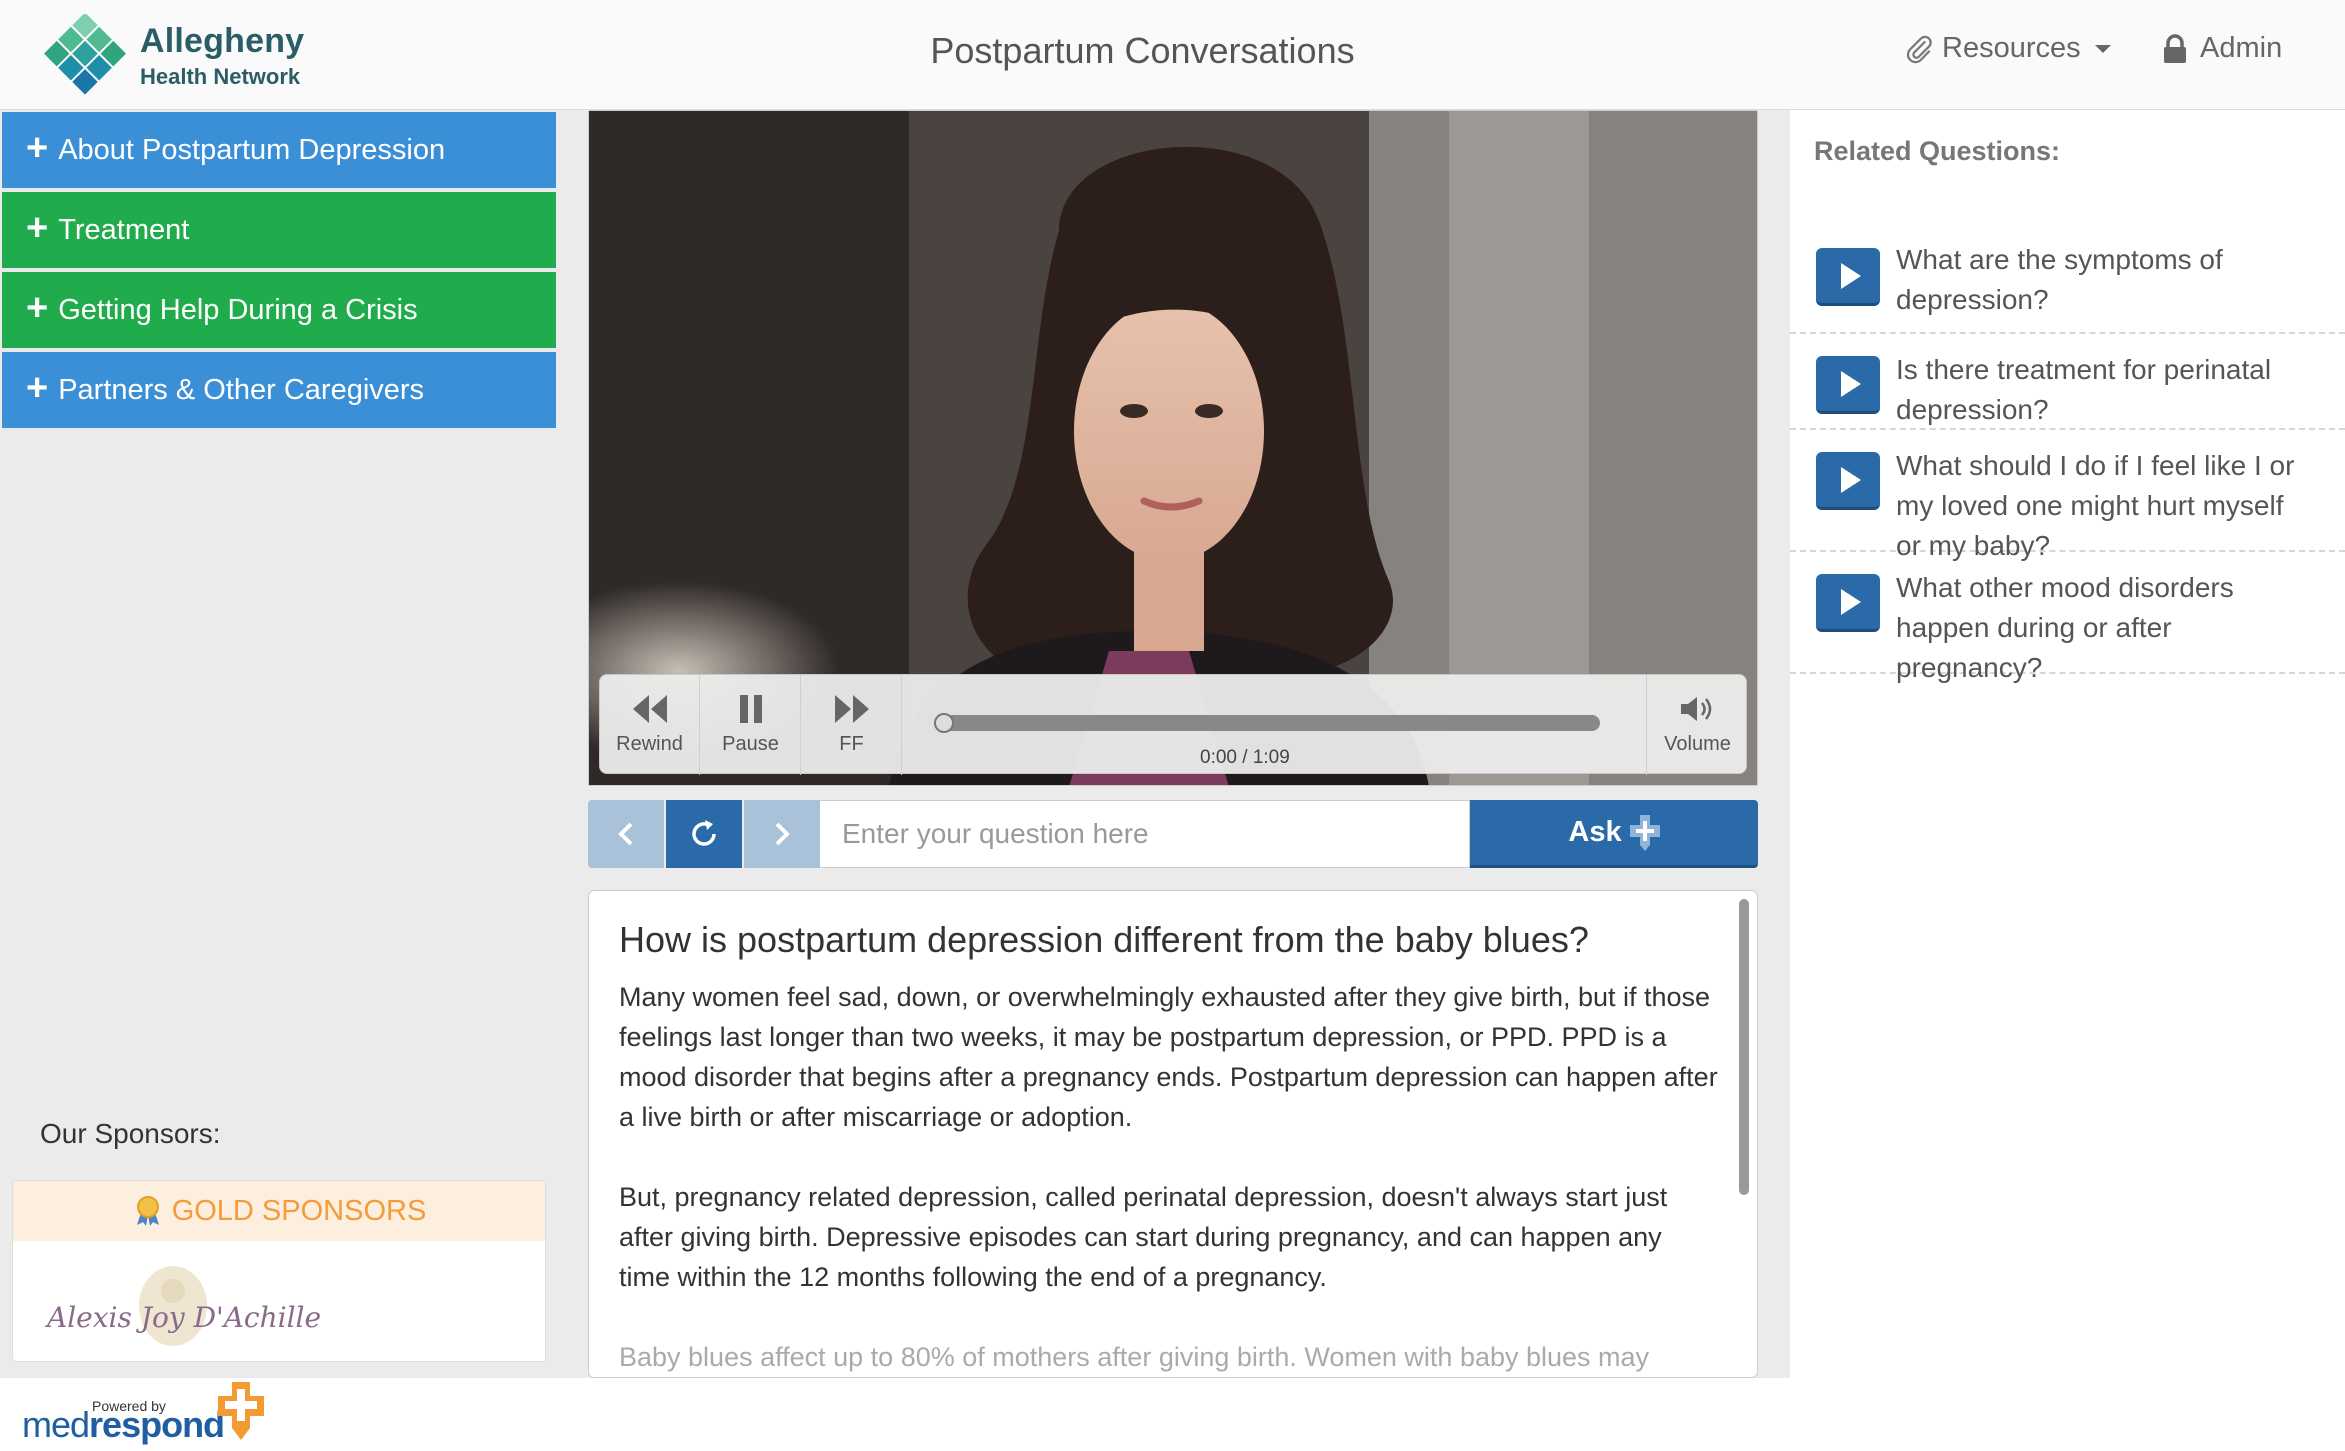 This screenshot has width=2345, height=1451. Describe the element at coordinates (279, 231) in the screenshot. I see `sidebar-item-treatment: + Treatment` at that location.